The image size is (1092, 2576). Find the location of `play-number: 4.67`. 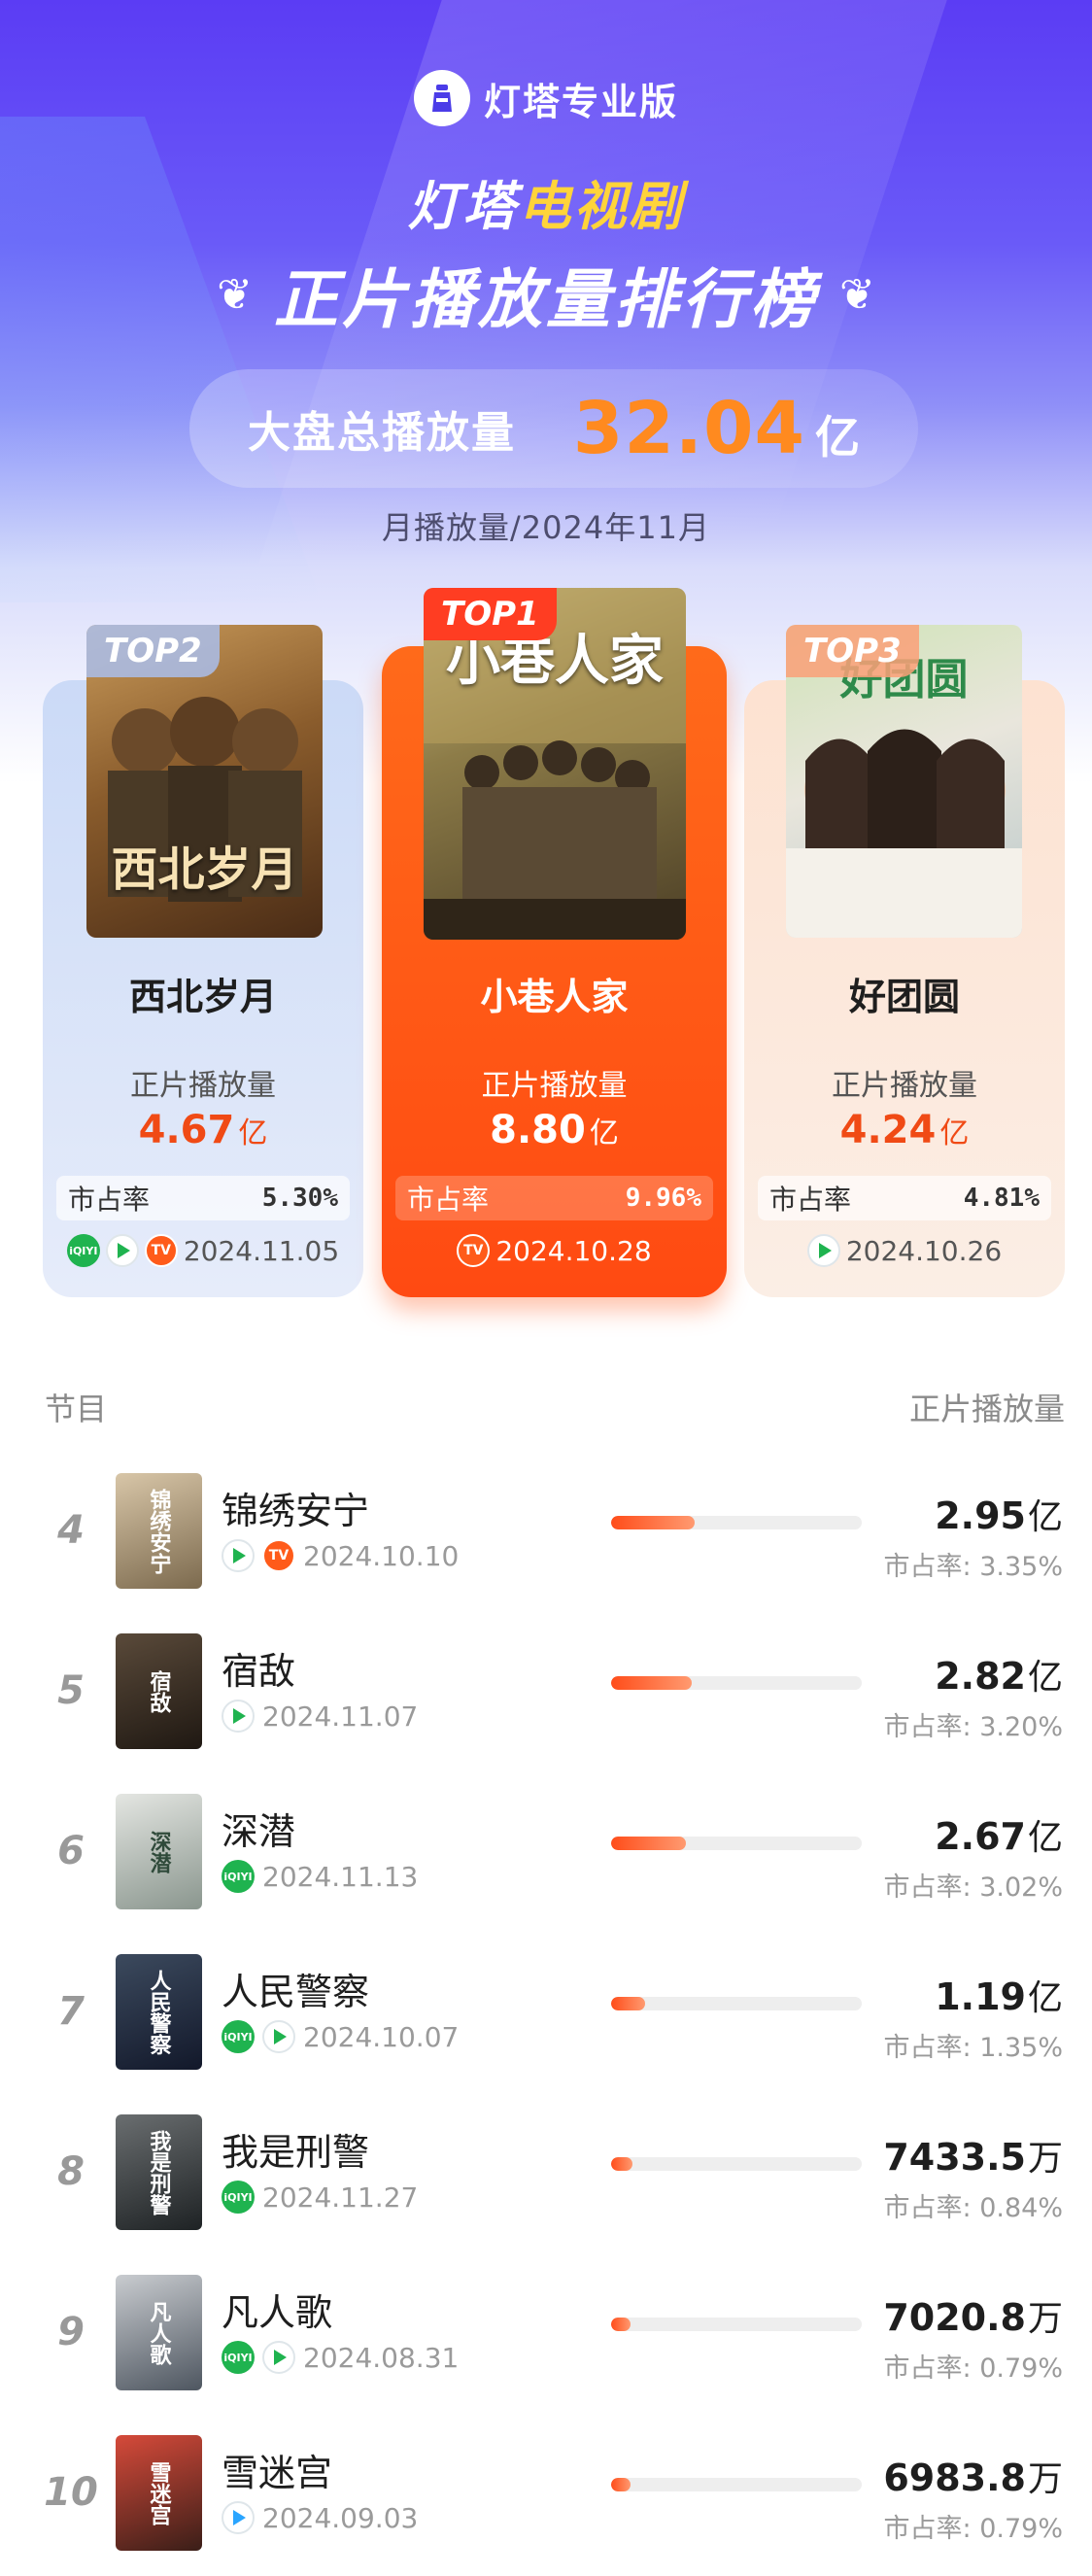

play-number: 4.67 is located at coordinates (186, 1130).